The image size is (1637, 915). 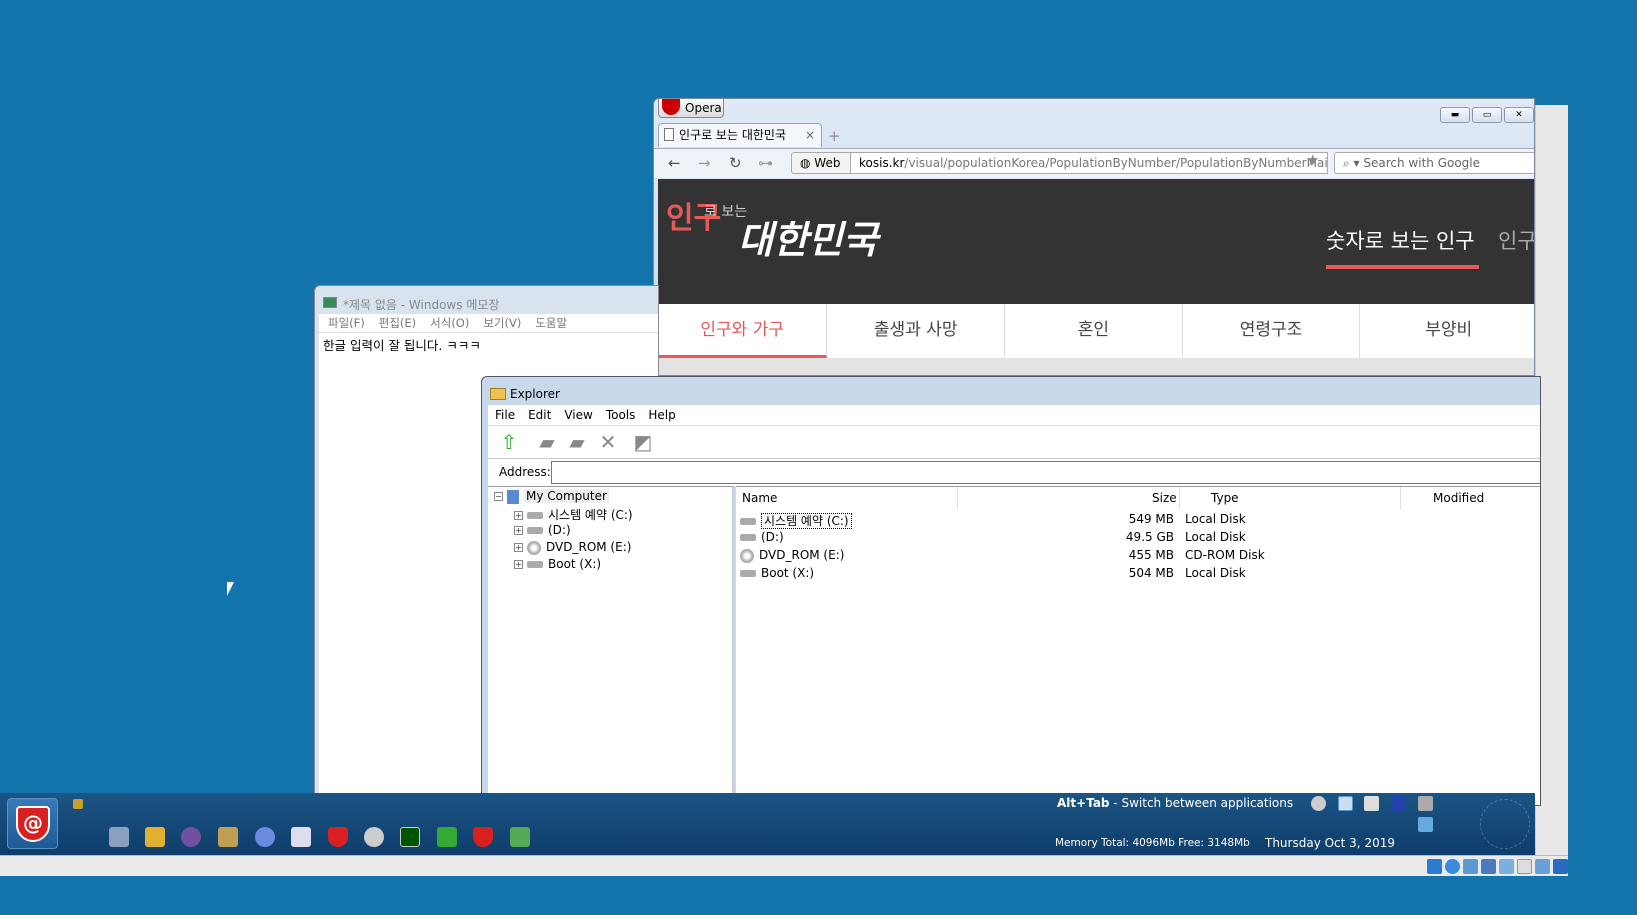 I want to click on new-tab-button: +, so click(x=834, y=136).